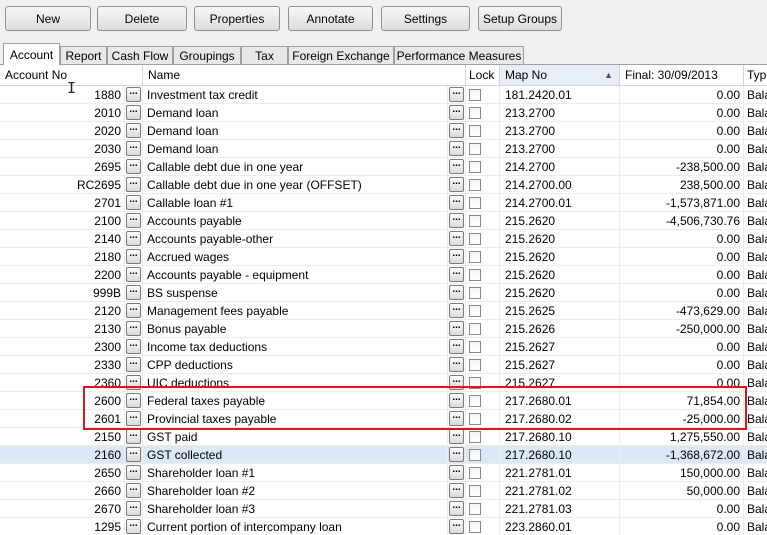 This screenshot has height=535, width=767. What do you see at coordinates (295, 185) in the screenshot?
I see `name-cell: Callable debt due in one year (OFFSET)` at bounding box center [295, 185].